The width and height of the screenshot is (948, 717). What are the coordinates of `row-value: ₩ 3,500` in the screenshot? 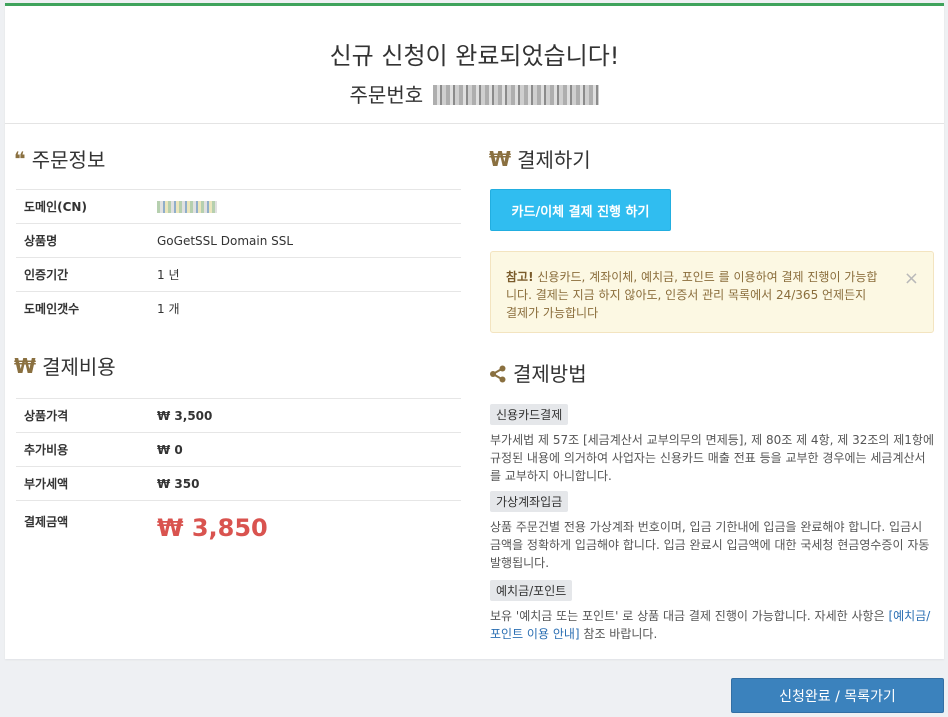 It's located at (305, 415).